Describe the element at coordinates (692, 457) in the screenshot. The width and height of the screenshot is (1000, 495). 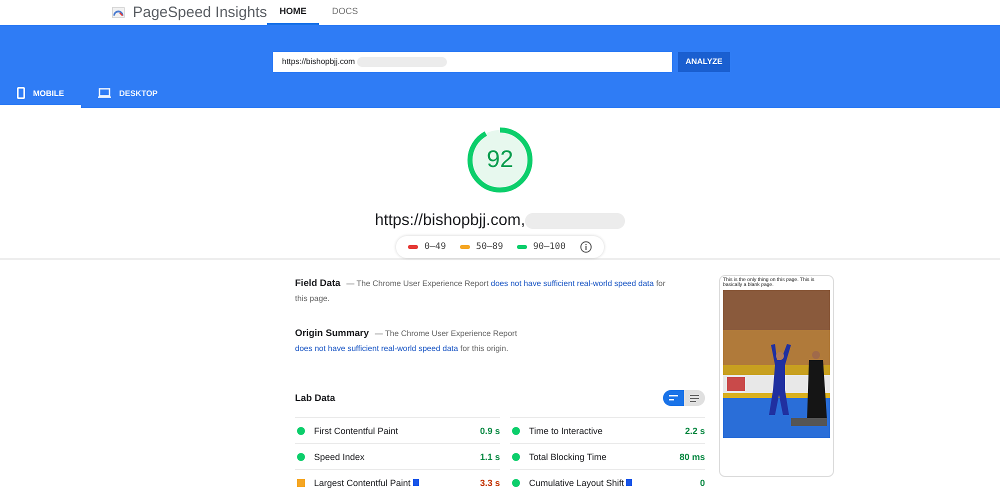
I see `metric-value: 80 ms` at that location.